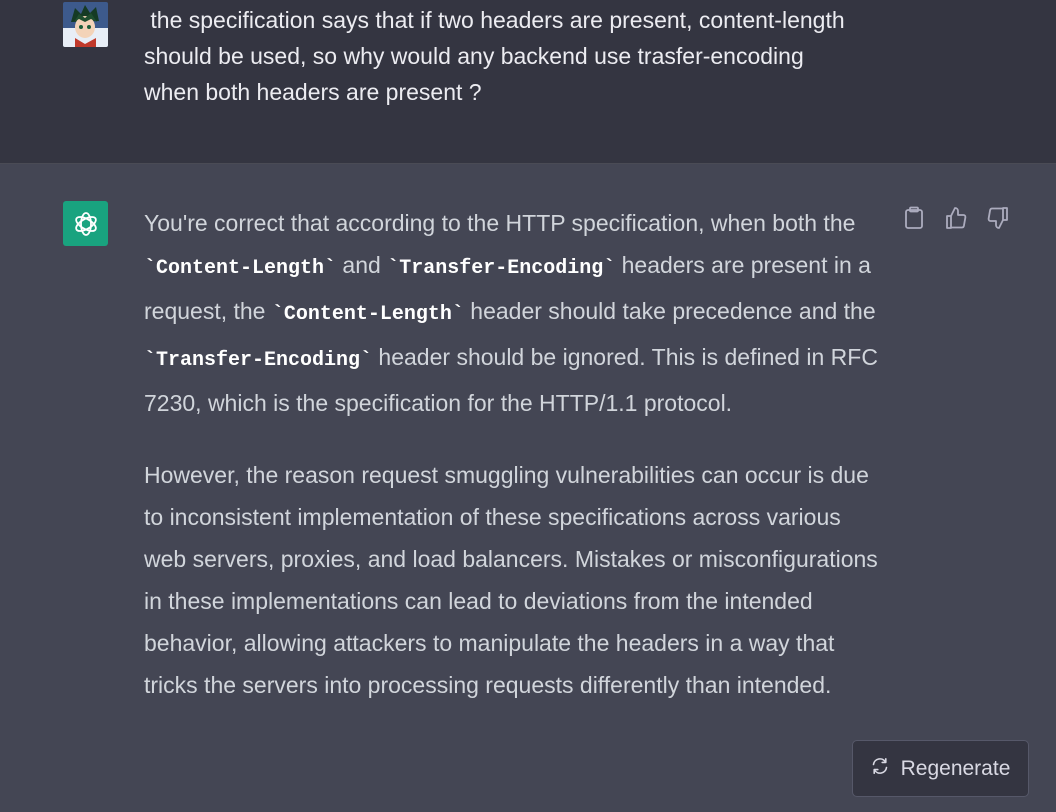  Describe the element at coordinates (362, 265) in the screenshot. I see `answer-text: and` at that location.